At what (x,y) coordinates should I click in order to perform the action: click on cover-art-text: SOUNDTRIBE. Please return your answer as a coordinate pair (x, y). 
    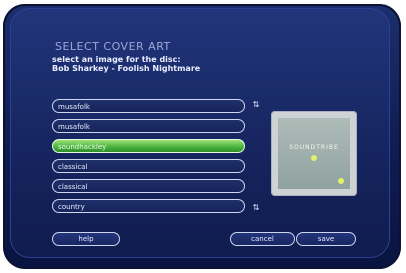
    Looking at the image, I should click on (314, 147).